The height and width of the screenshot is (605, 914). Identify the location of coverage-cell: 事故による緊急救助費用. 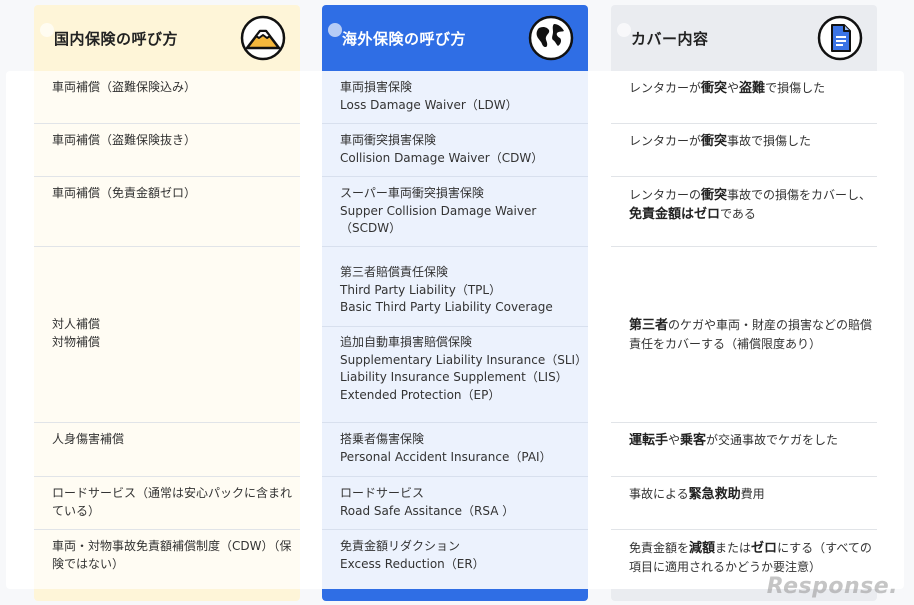
(754, 495).